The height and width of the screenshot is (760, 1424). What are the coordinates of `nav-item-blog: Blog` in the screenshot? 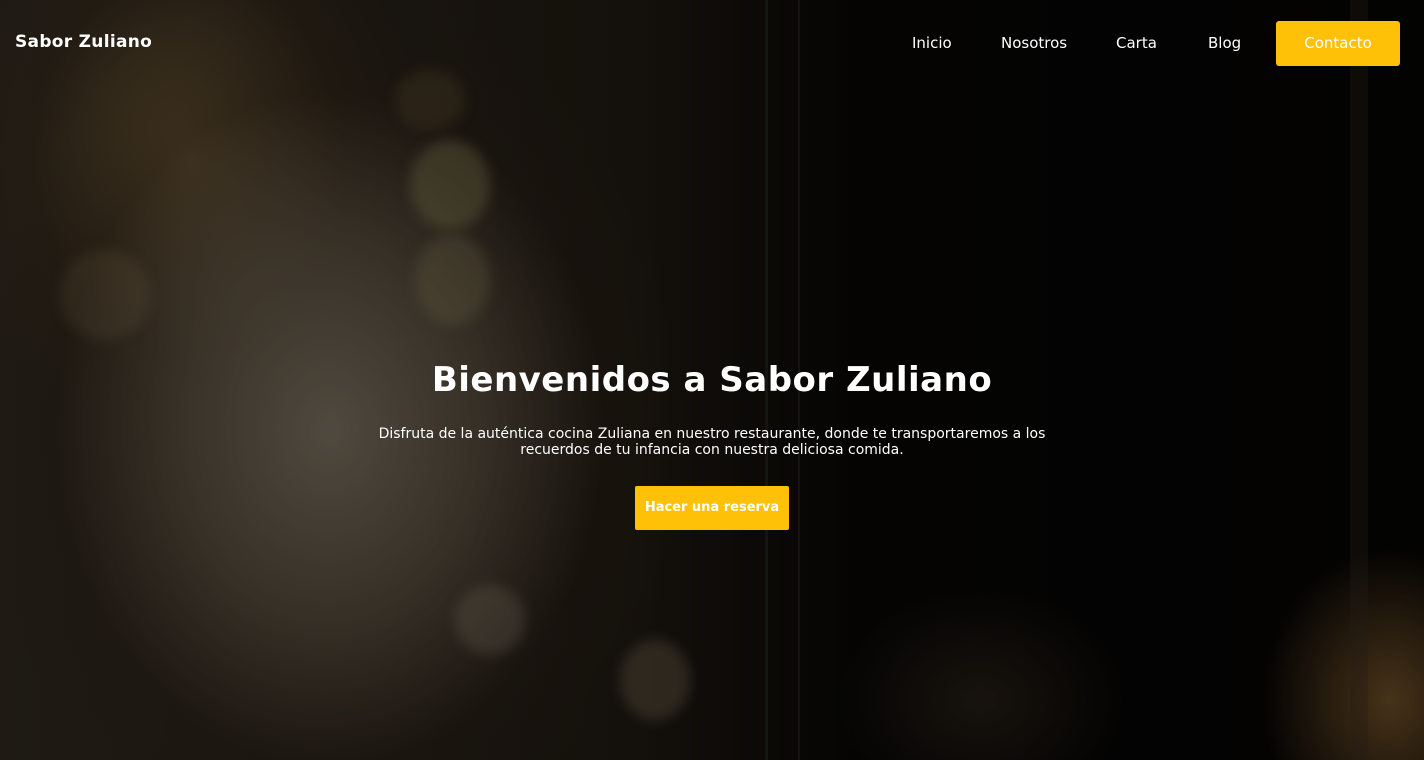 It's located at (1224, 43).